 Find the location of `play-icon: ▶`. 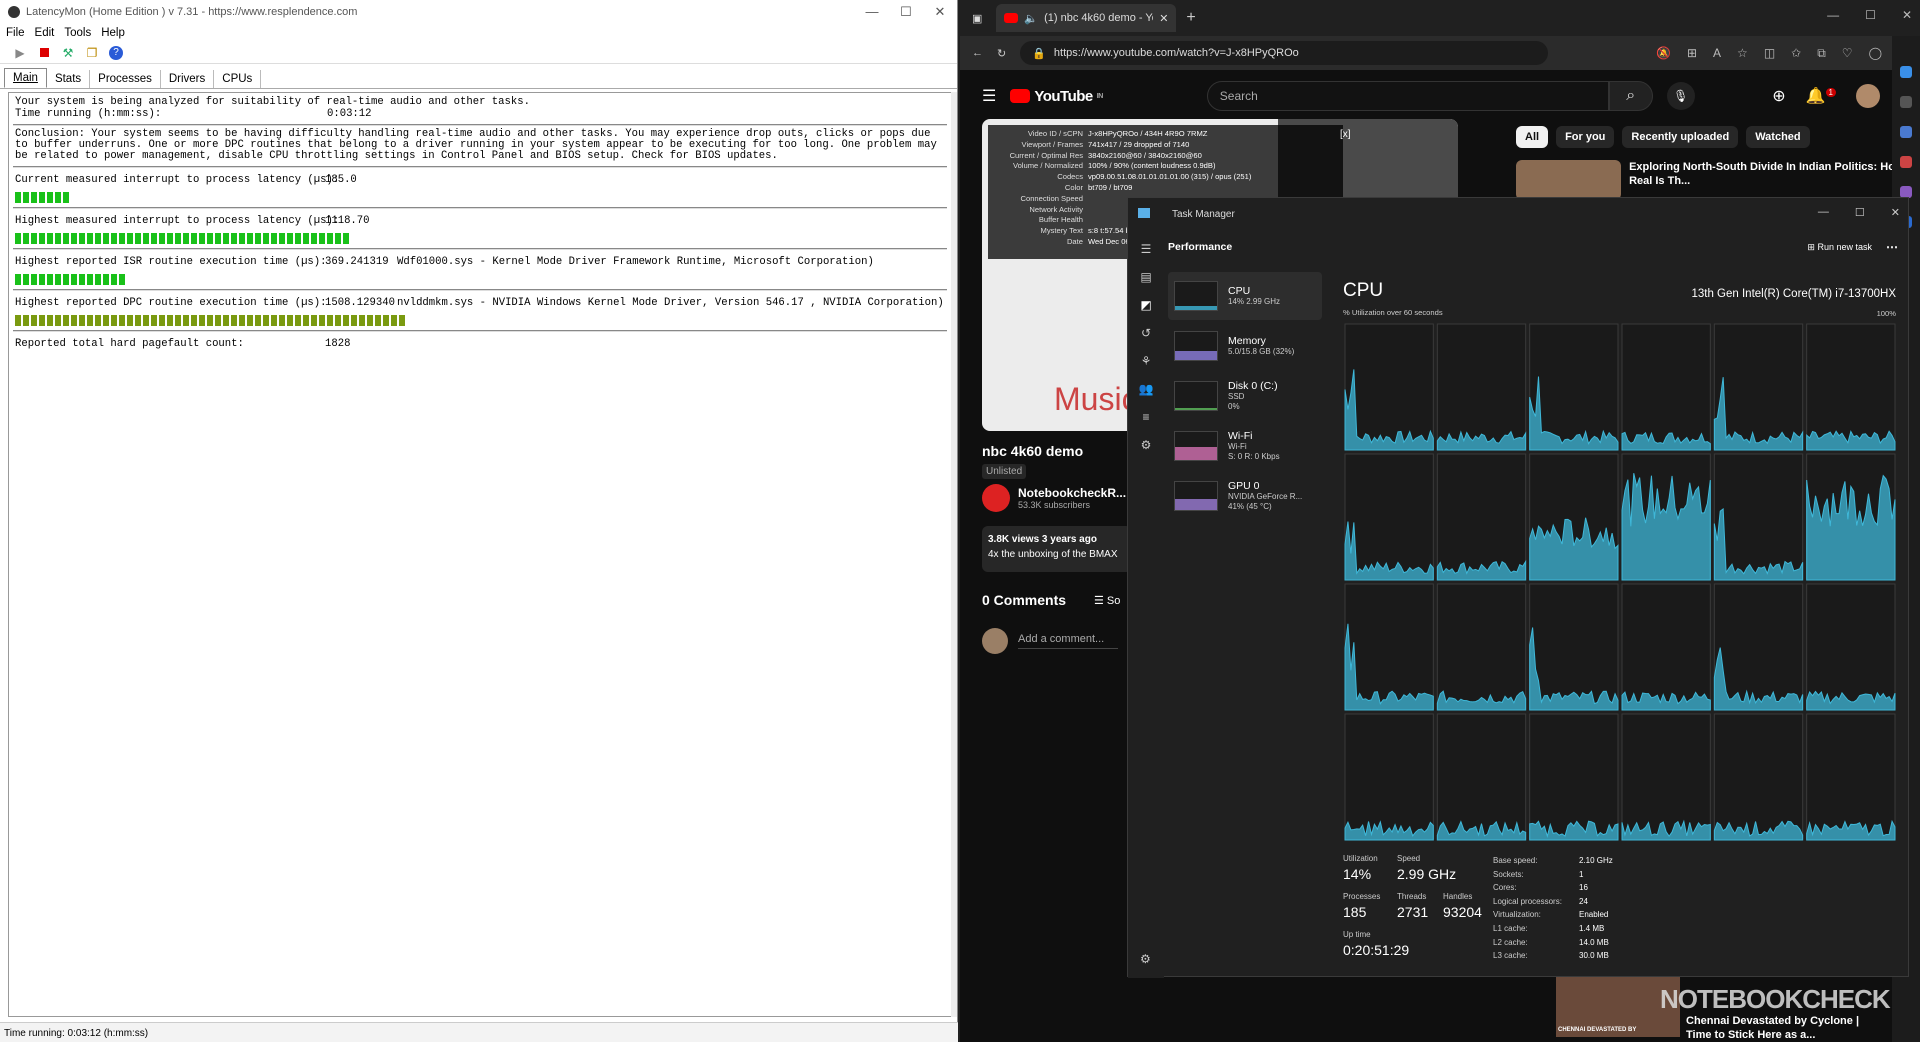

play-icon: ▶ is located at coordinates (20, 53).